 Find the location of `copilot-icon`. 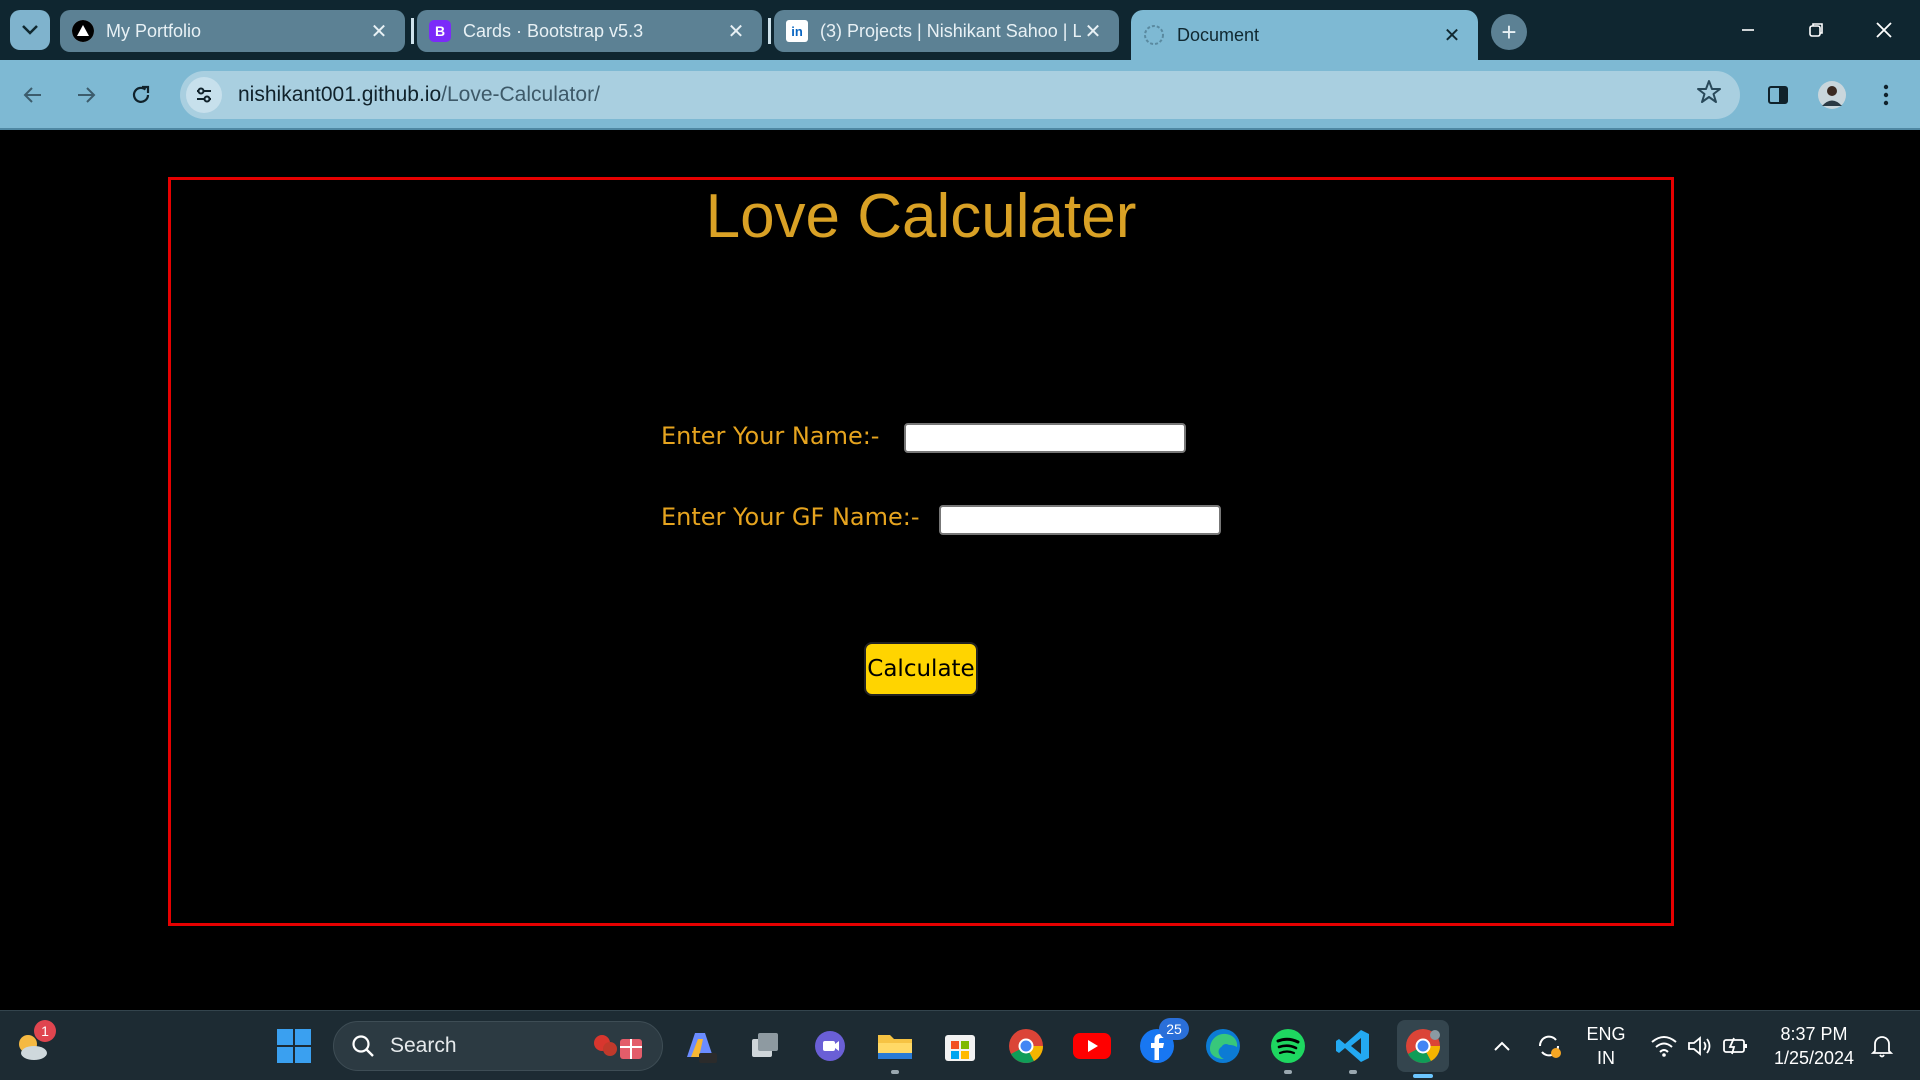

copilot-icon is located at coordinates (702, 1048).